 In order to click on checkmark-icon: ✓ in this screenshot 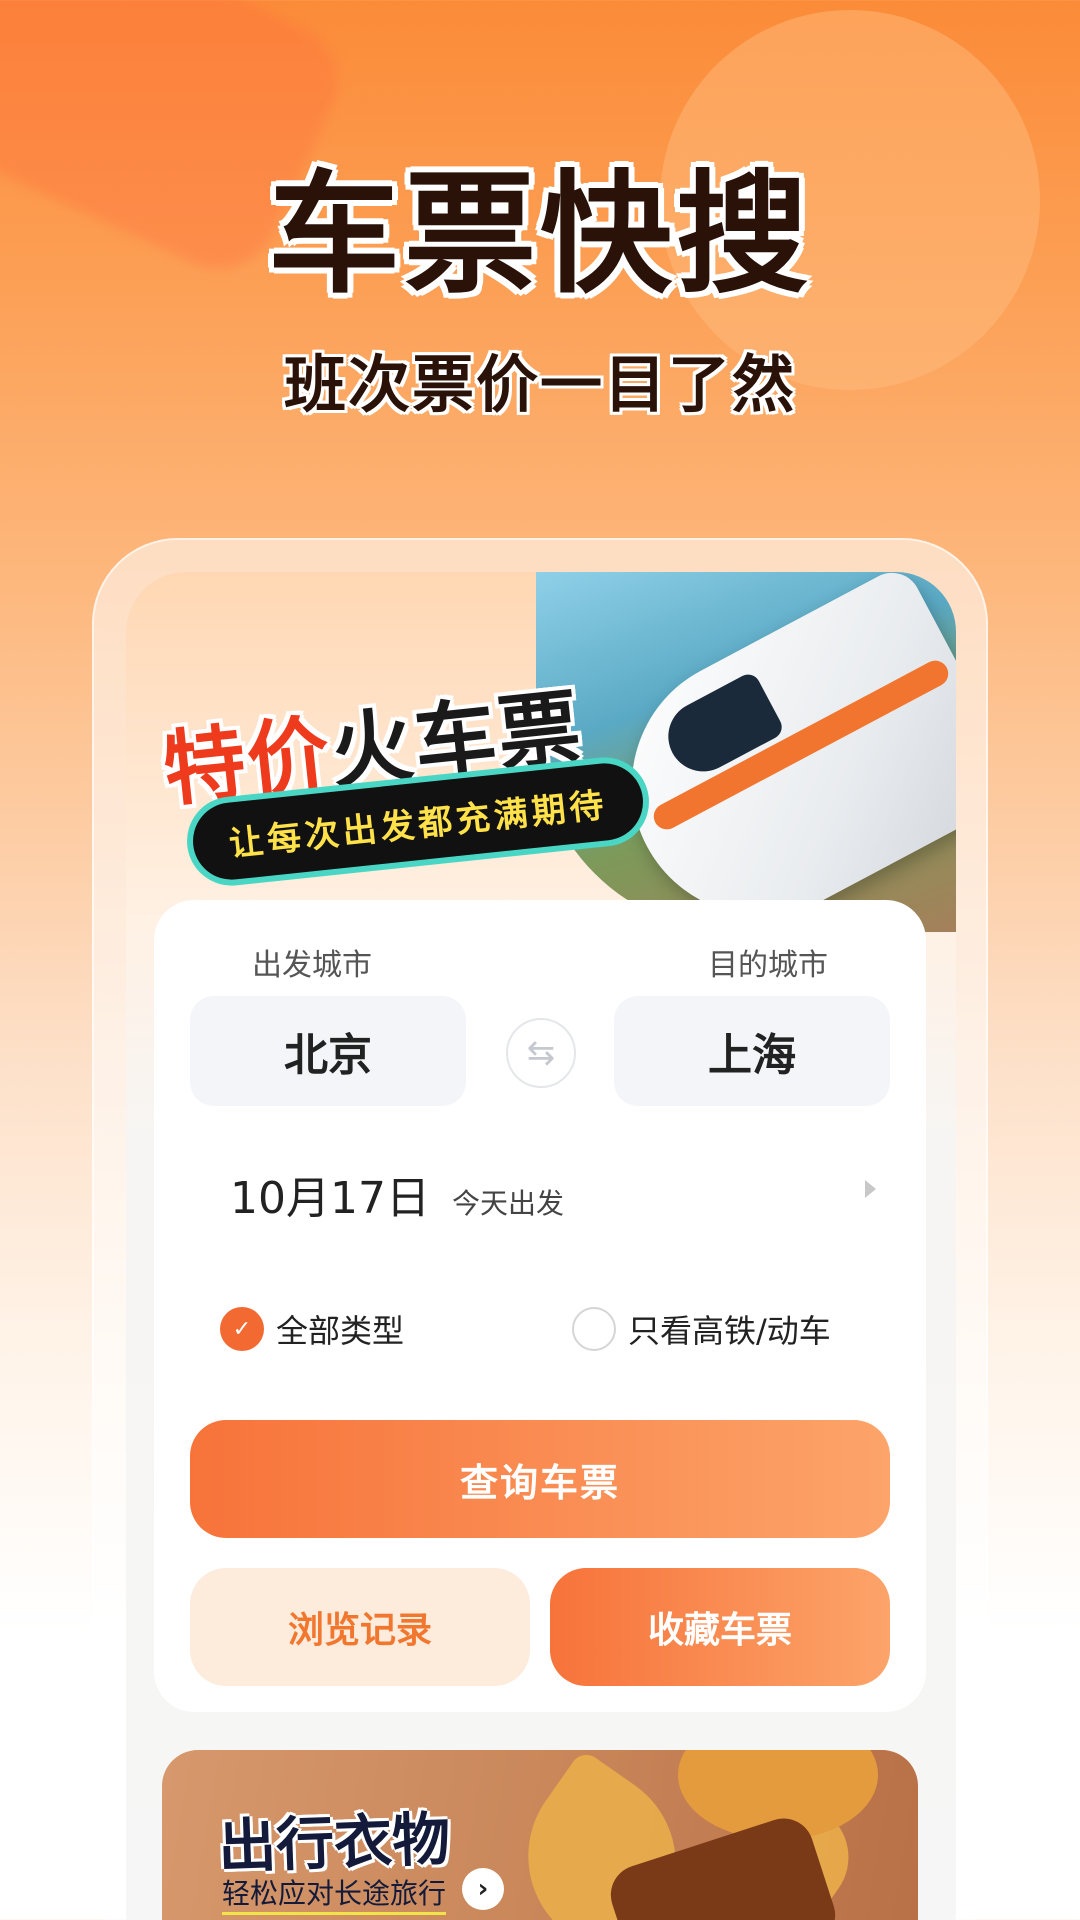, I will do `click(242, 1329)`.